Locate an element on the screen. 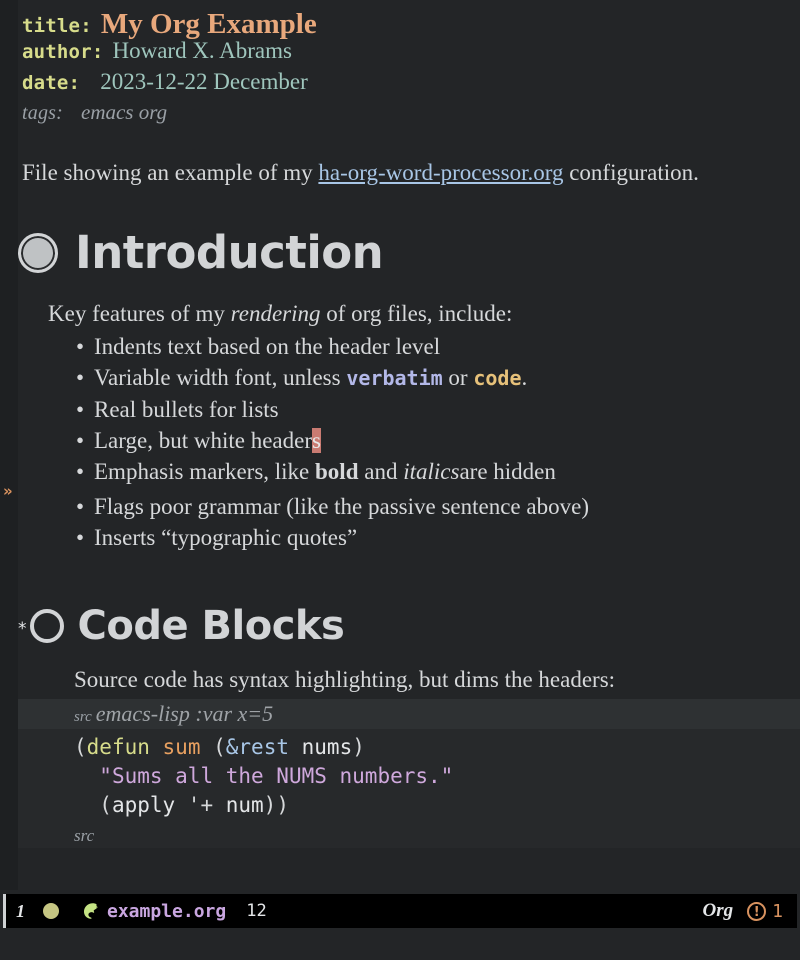 The height and width of the screenshot is (960, 800). src-block-begin-line: src emacs-lisp :var x=5 is located at coordinates (409, 714).